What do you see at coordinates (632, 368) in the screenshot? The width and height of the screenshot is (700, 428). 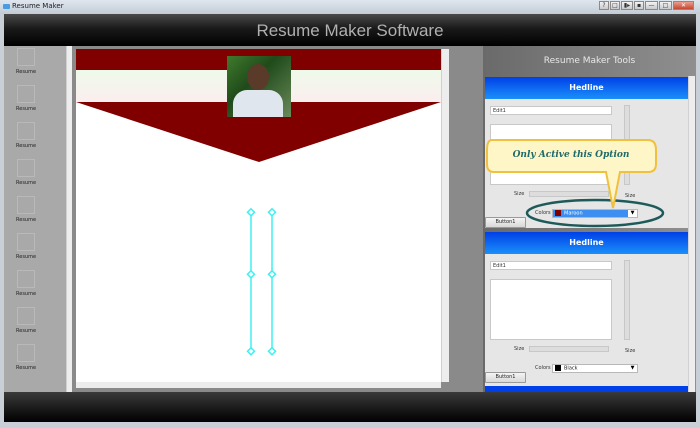 I see `chevron-down-icon: ▼` at bounding box center [632, 368].